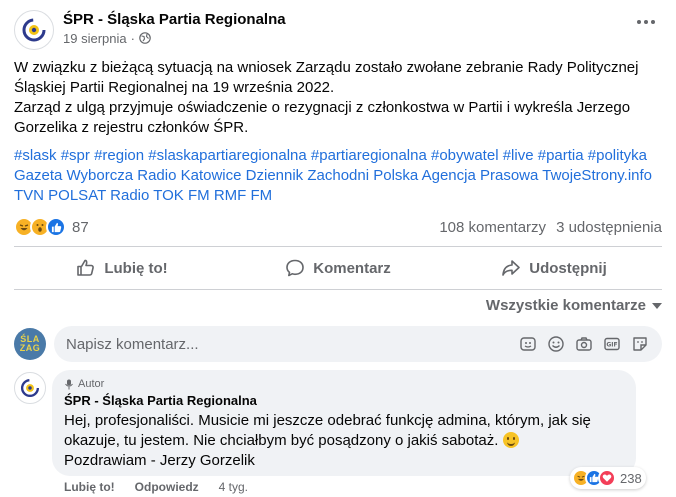 The width and height of the screenshot is (676, 497). I want to click on comment-sort-dropdown: Wszystkie komentarze, so click(574, 305).